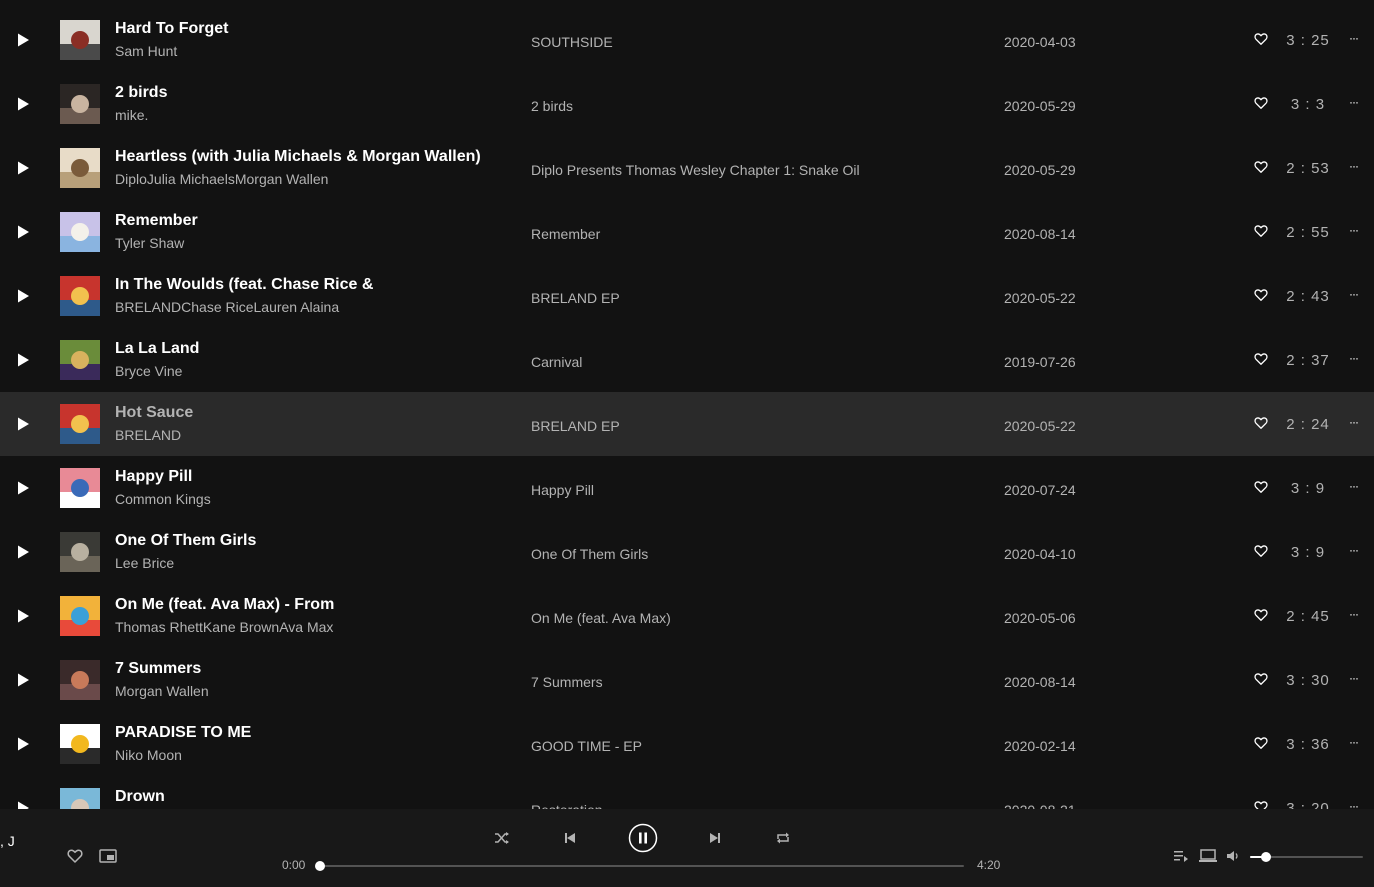 Image resolution: width=1374 pixels, height=887 pixels. Describe the element at coordinates (1265, 857) in the screenshot. I see `volume-handle` at that location.